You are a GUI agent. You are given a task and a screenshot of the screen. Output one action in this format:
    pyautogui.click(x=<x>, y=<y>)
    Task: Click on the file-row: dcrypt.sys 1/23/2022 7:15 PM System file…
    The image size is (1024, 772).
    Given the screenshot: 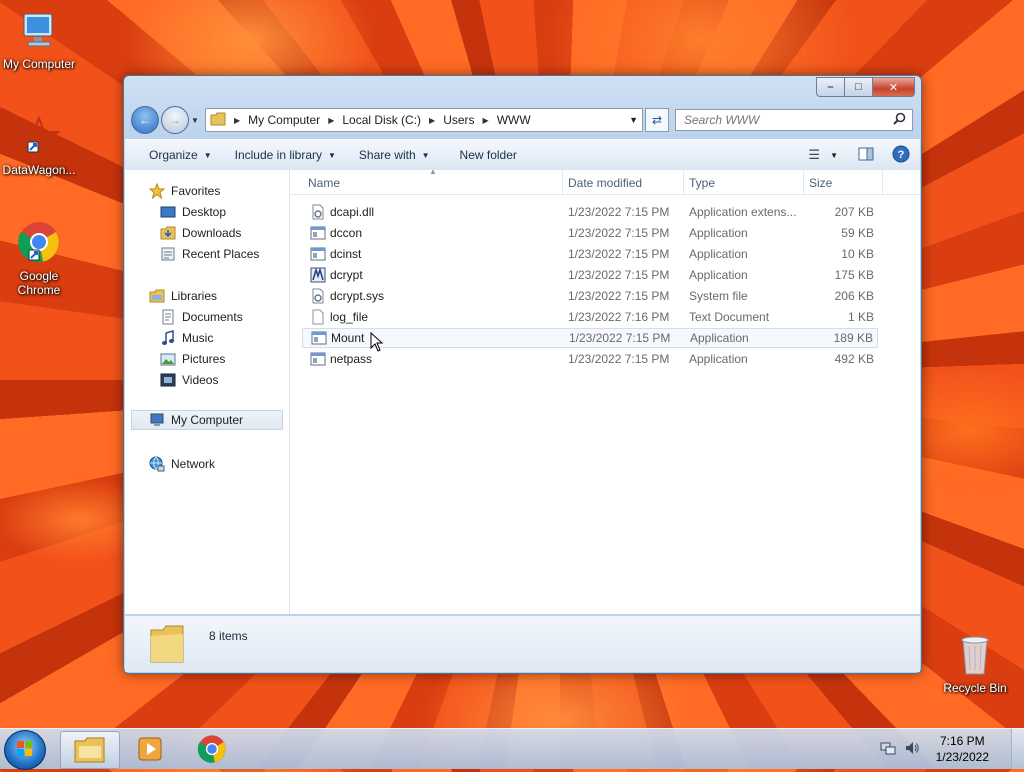 What is the action you would take?
    pyautogui.click(x=590, y=296)
    